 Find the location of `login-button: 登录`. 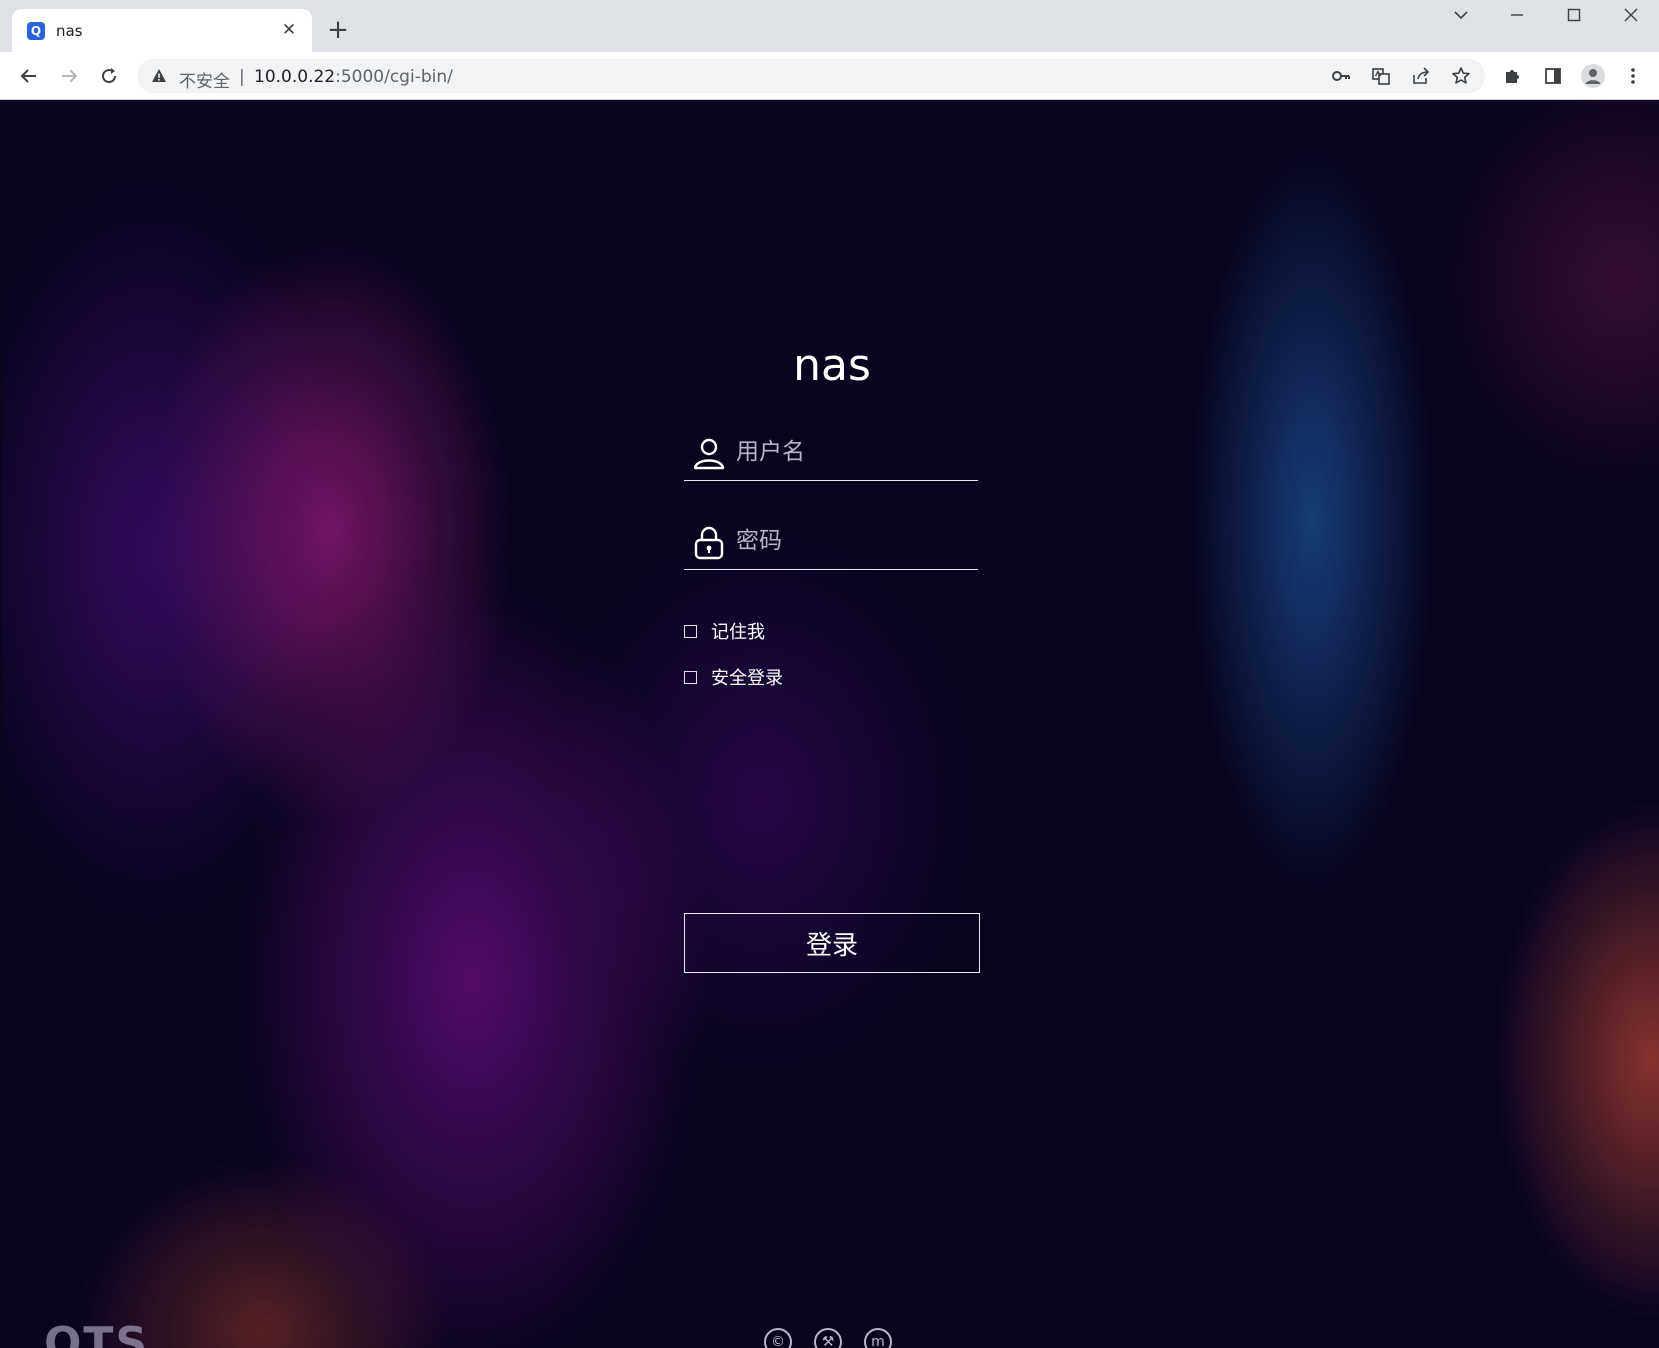

login-button: 登录 is located at coordinates (832, 943).